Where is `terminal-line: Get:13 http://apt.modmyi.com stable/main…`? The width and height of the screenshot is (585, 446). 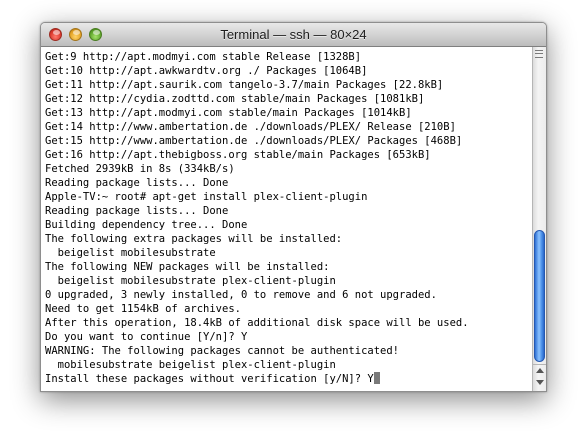
terminal-line: Get:13 http://apt.modmyi.com stable/main… is located at coordinates (228, 113).